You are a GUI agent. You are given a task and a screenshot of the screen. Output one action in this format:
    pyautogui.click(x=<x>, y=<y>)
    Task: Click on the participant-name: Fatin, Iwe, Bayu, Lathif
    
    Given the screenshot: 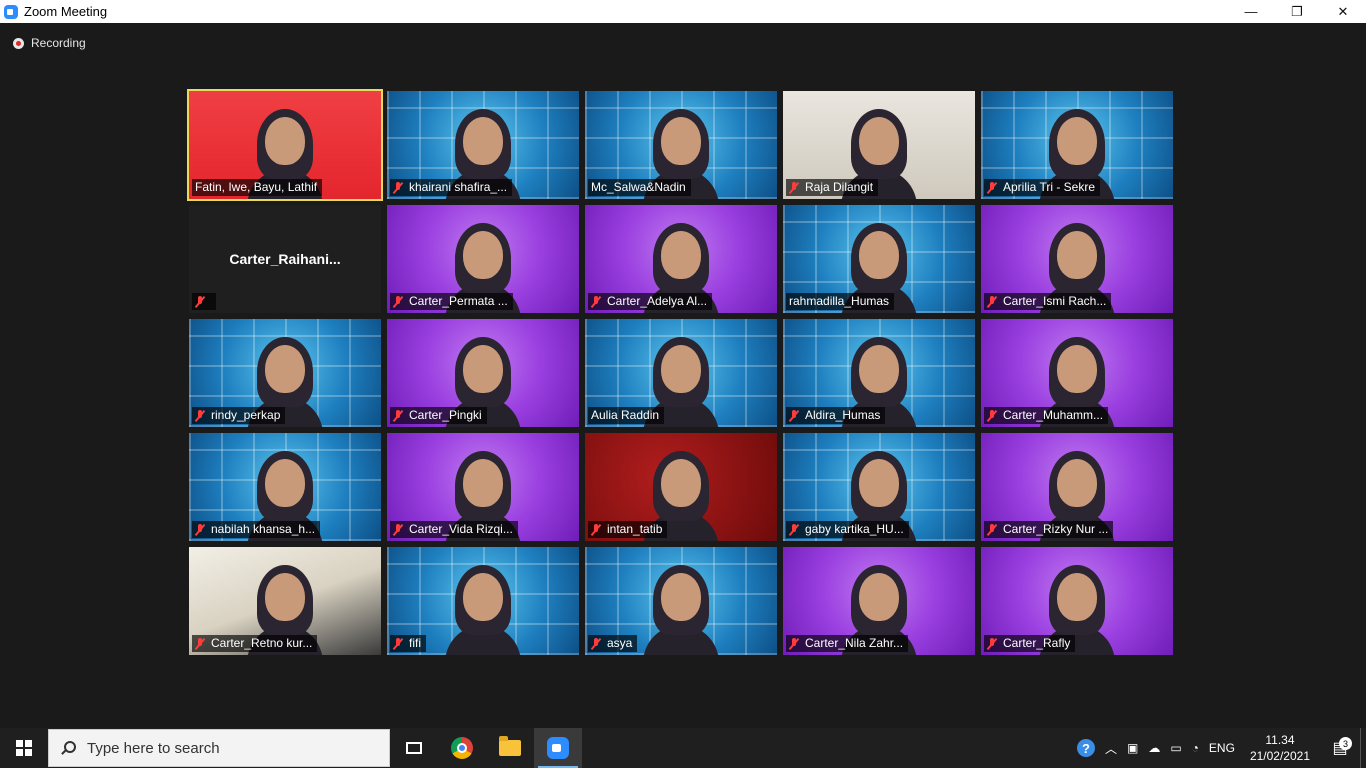 What is the action you would take?
    pyautogui.click(x=256, y=187)
    